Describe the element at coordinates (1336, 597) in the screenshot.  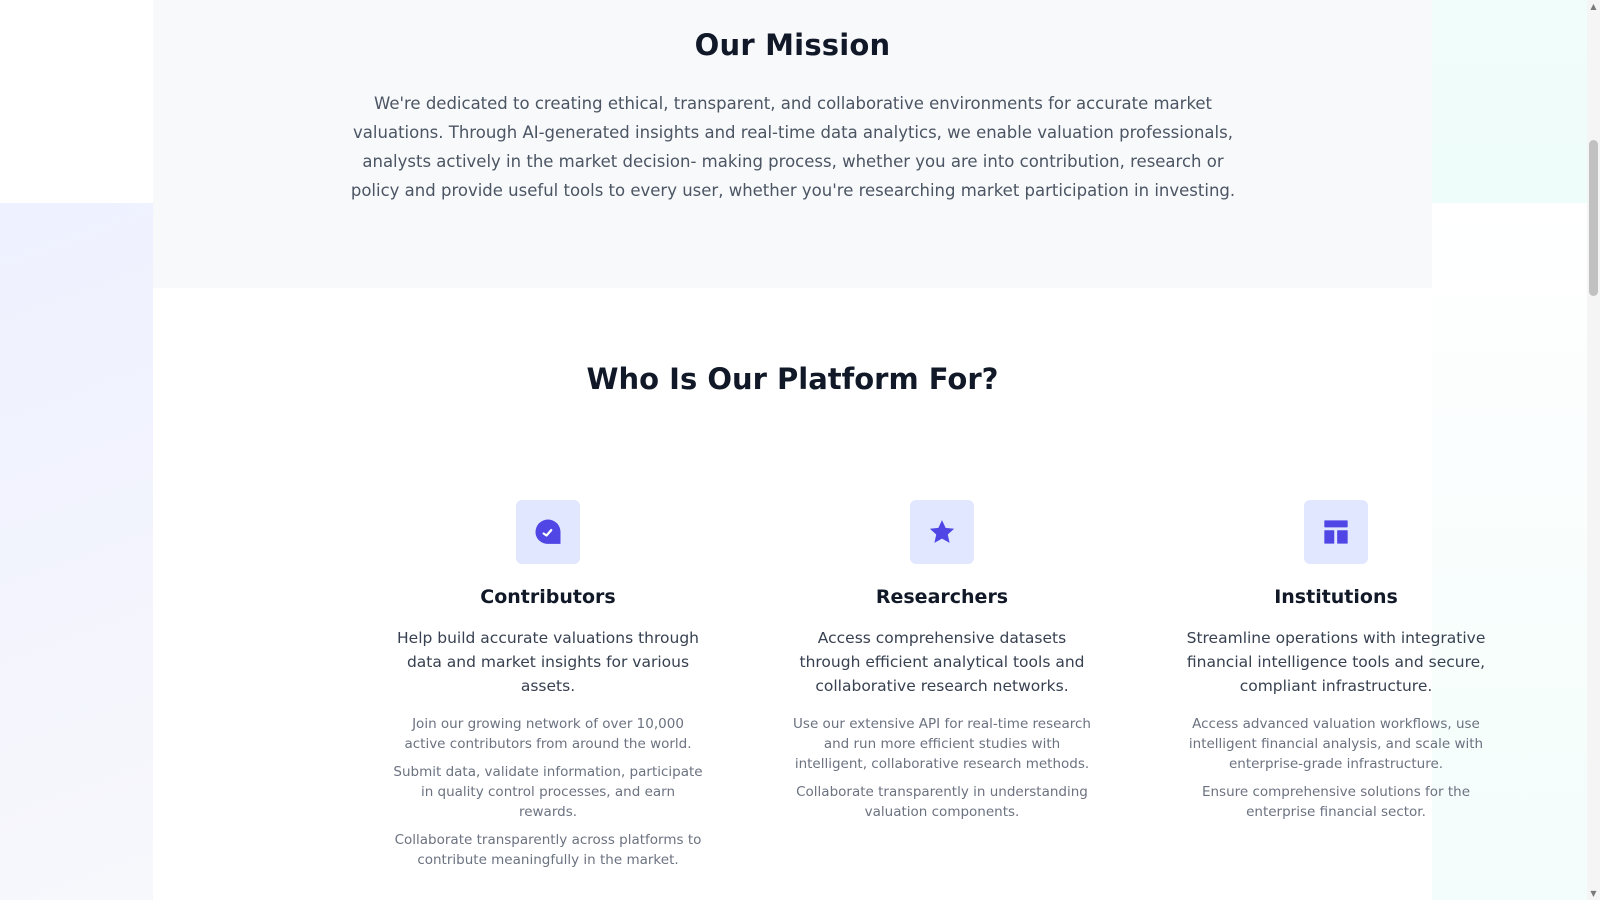
I see `card-title: Institutions` at that location.